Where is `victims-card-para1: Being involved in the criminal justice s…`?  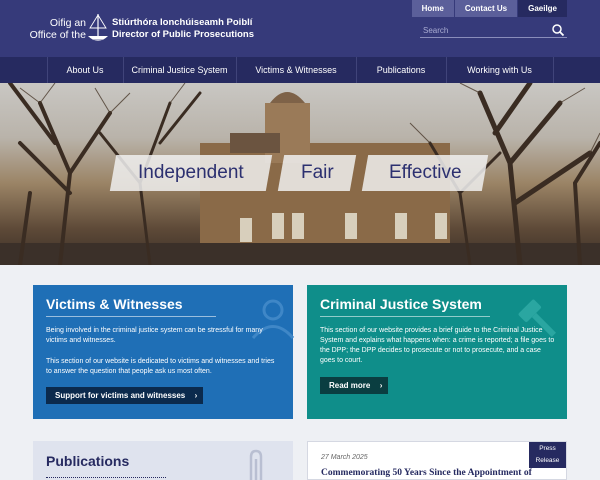
victims-card-para1: Being involved in the criminal justice s… is located at coordinates (154, 335).